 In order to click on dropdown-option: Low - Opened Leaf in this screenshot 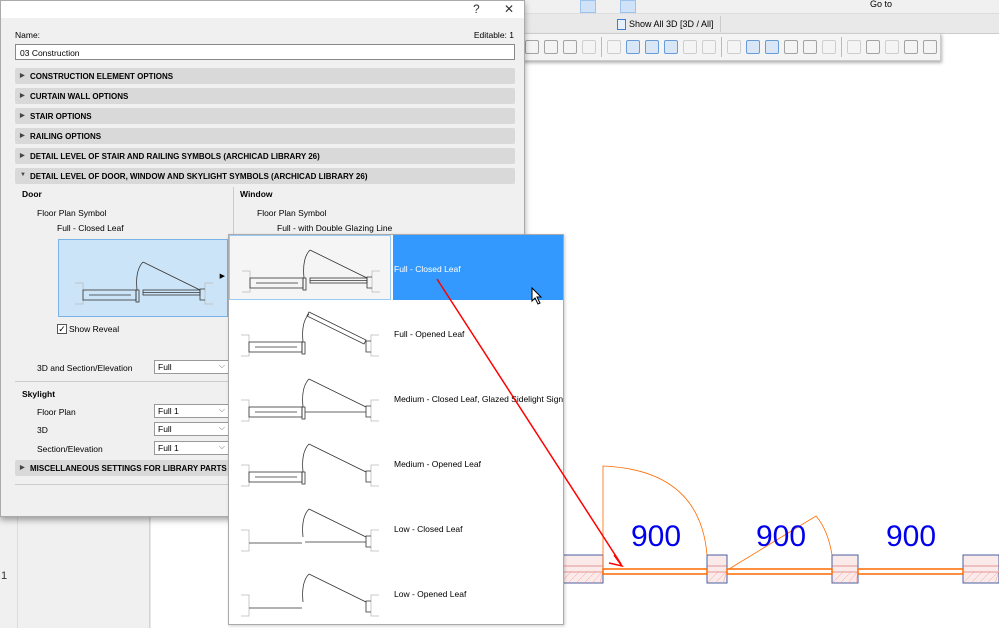, I will do `click(396, 592)`.